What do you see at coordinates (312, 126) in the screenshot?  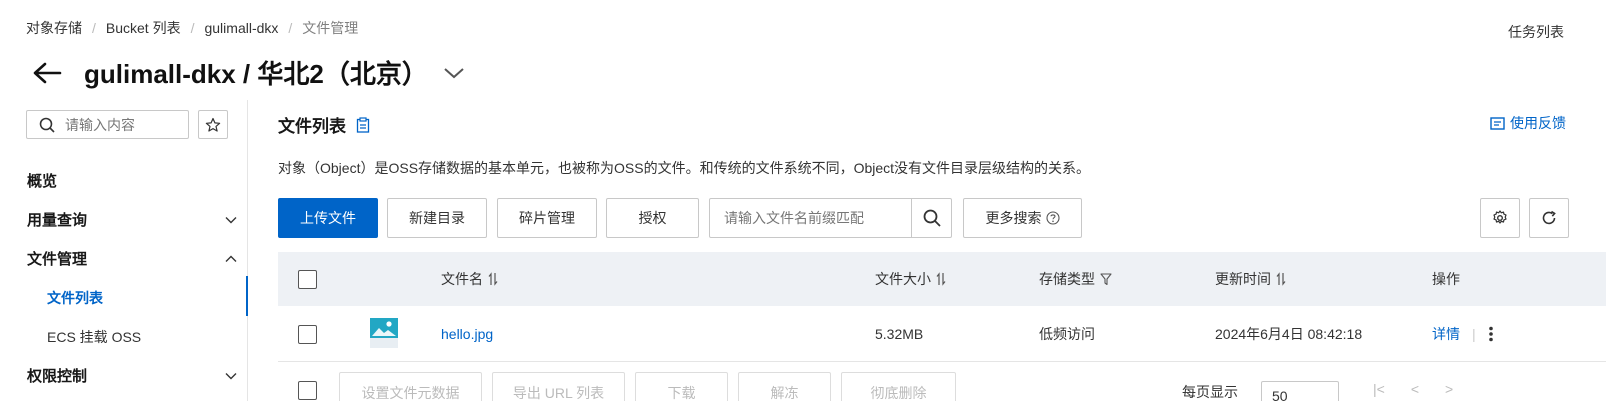 I see `section-title-text: 文件列表` at bounding box center [312, 126].